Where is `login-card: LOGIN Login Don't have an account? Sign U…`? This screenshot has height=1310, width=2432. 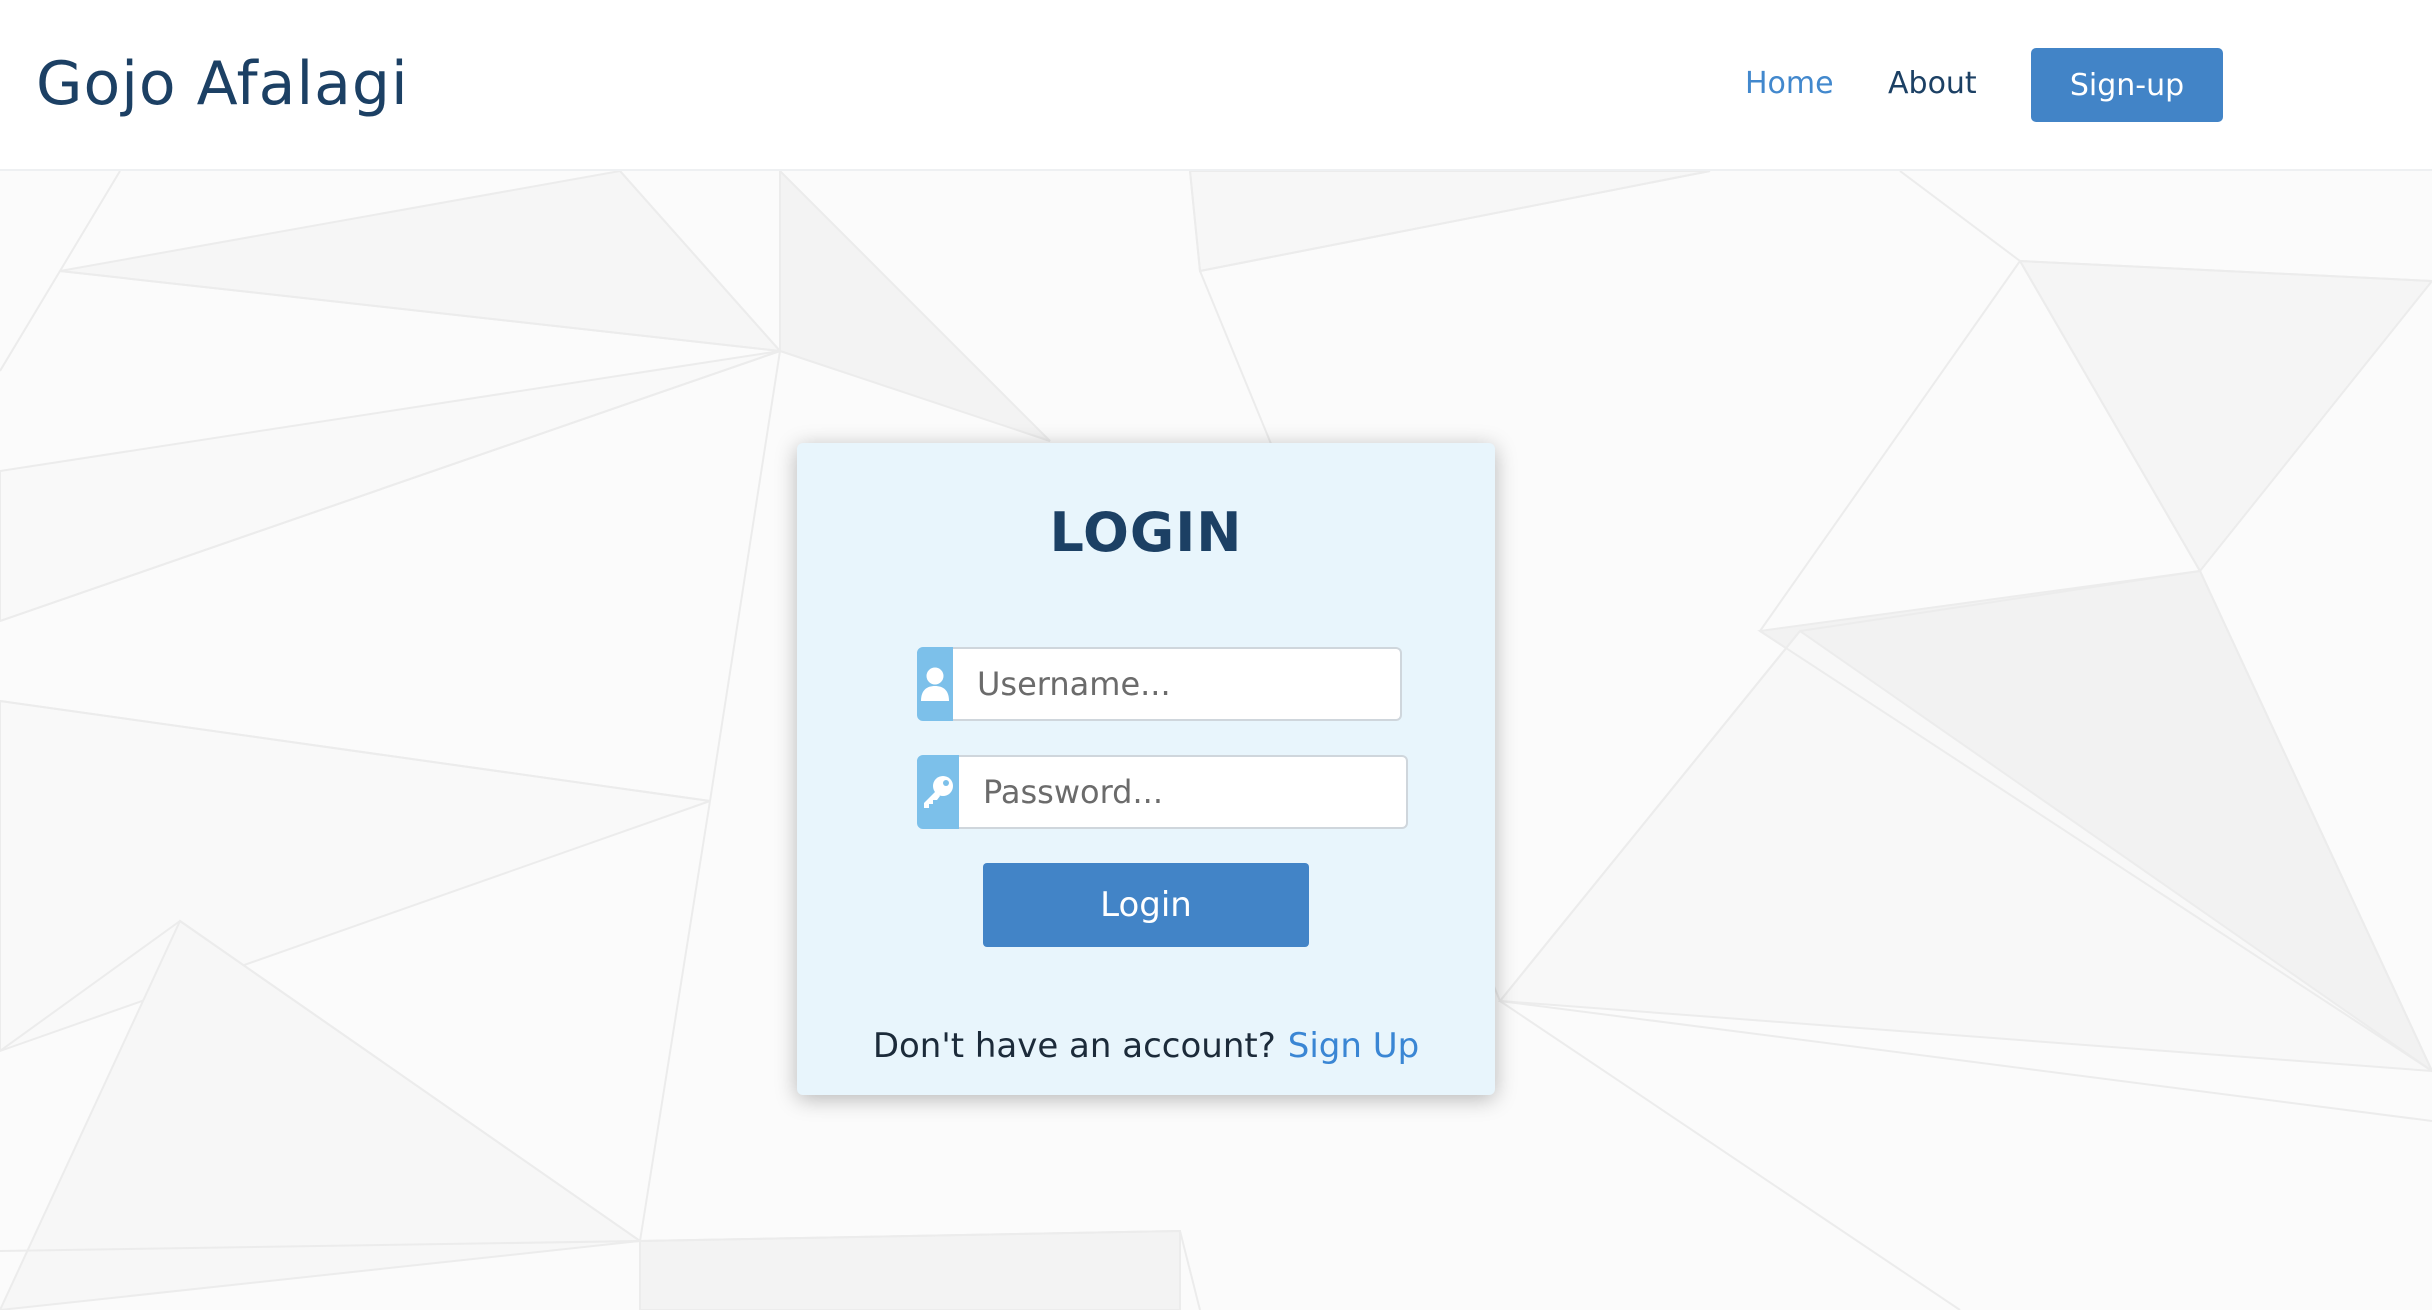
login-card: LOGIN Login Don't have an account? Sign U… is located at coordinates (1146, 769).